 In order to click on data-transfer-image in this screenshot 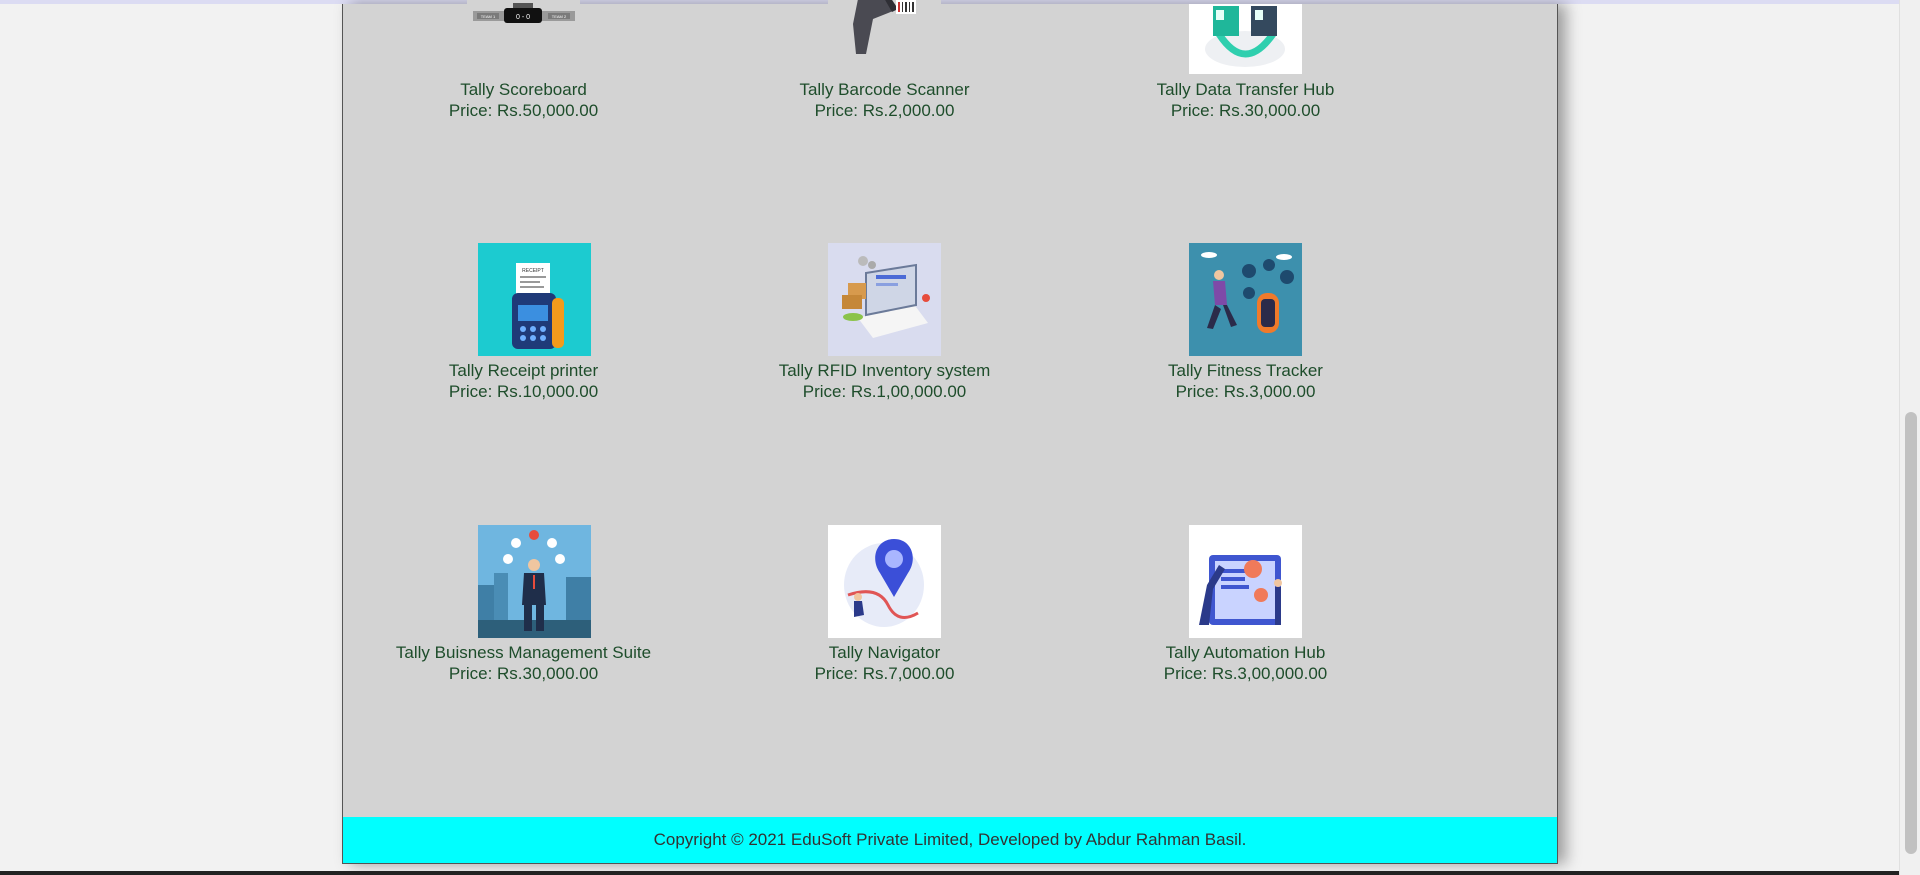, I will do `click(1245, 39)`.